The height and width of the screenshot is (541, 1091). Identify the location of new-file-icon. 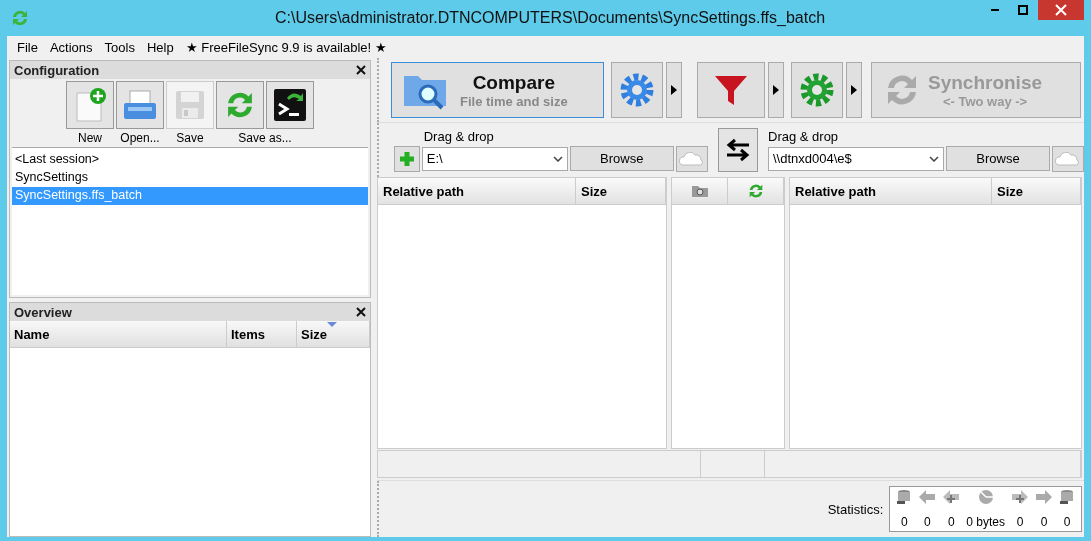
(90, 105).